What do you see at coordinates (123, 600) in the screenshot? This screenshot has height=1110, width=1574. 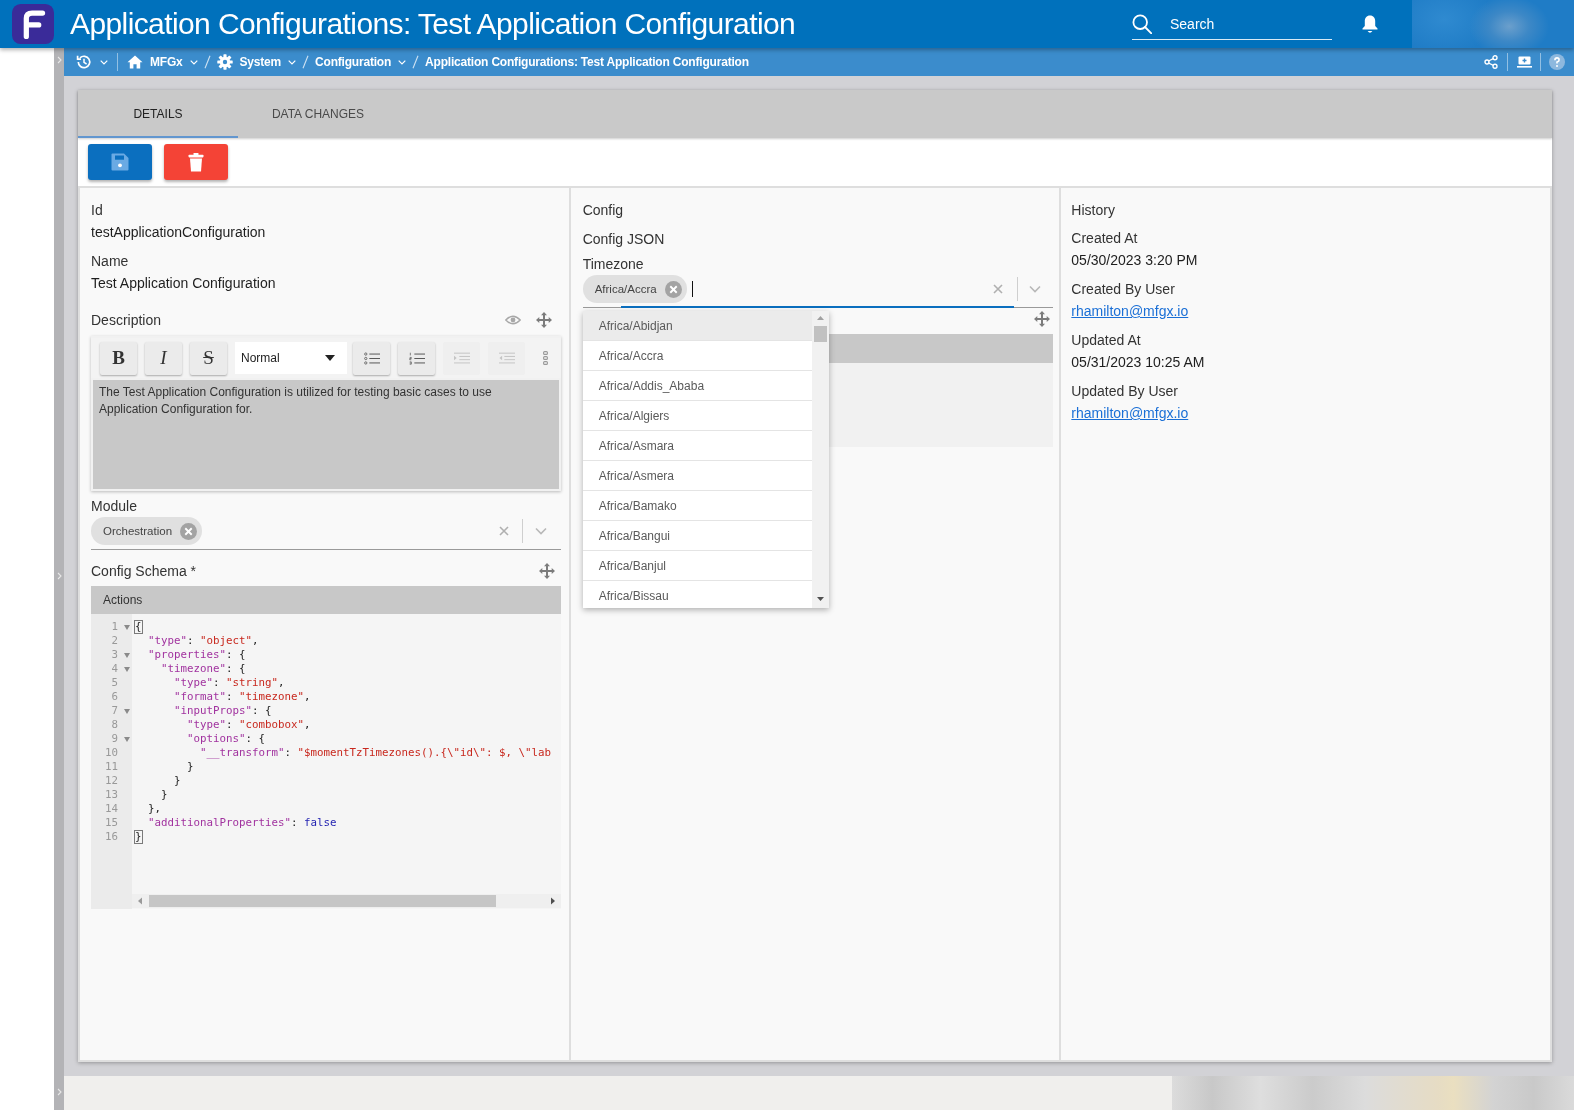 I see `actions-menu-button: Actions` at bounding box center [123, 600].